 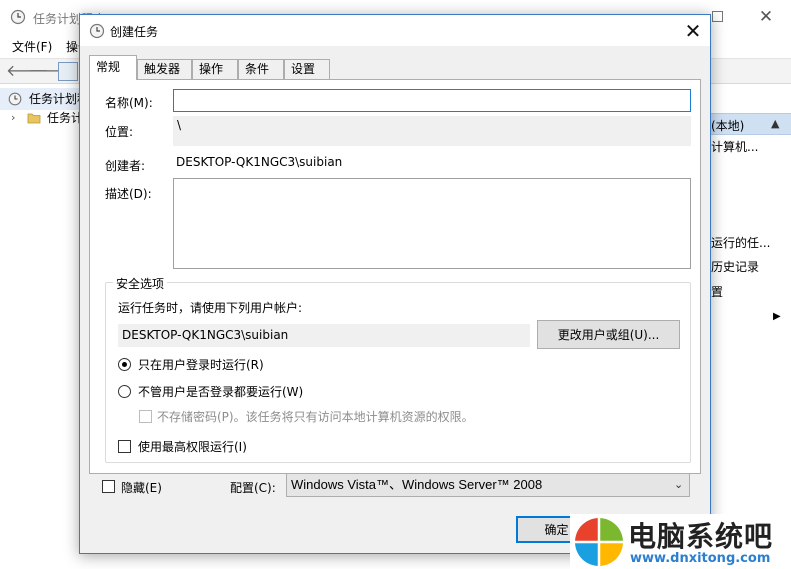 I want to click on config-selected-value: Windows Vista™、Windows Server™ 2008, so click(x=417, y=484).